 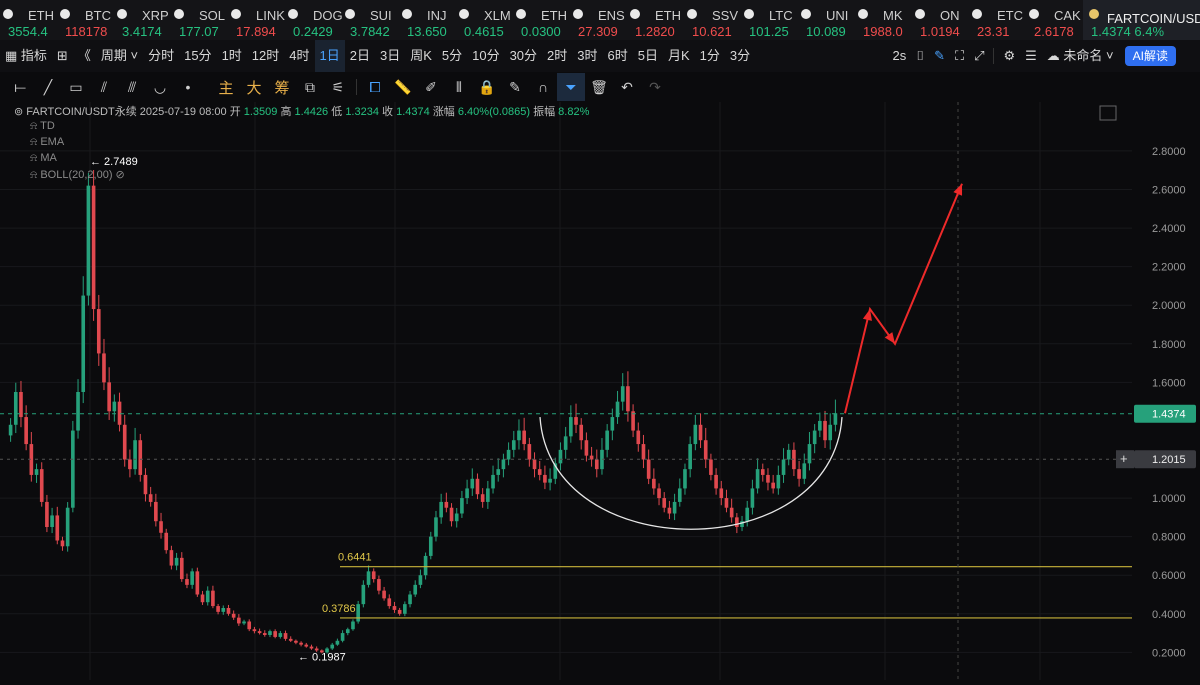 I want to click on lock-icon: 🔒, so click(x=487, y=87).